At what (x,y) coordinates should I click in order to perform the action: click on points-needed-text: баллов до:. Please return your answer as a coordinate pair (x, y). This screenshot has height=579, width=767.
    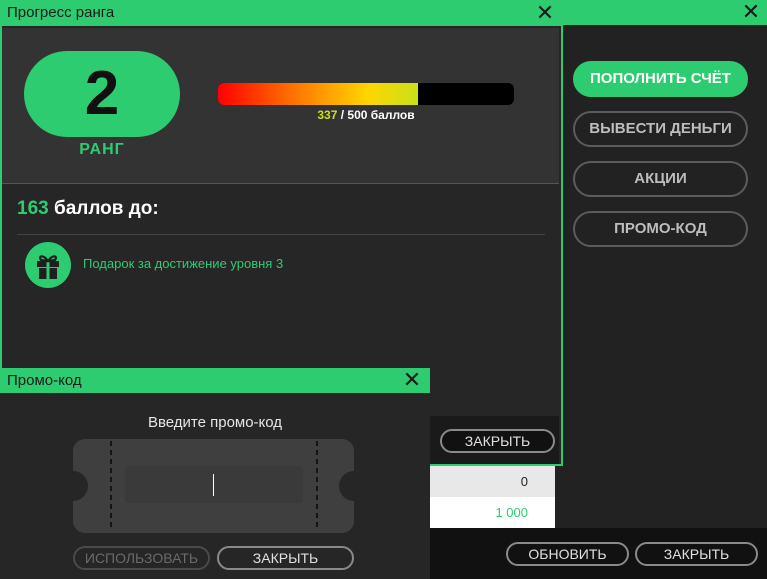
    Looking at the image, I should click on (103, 208).